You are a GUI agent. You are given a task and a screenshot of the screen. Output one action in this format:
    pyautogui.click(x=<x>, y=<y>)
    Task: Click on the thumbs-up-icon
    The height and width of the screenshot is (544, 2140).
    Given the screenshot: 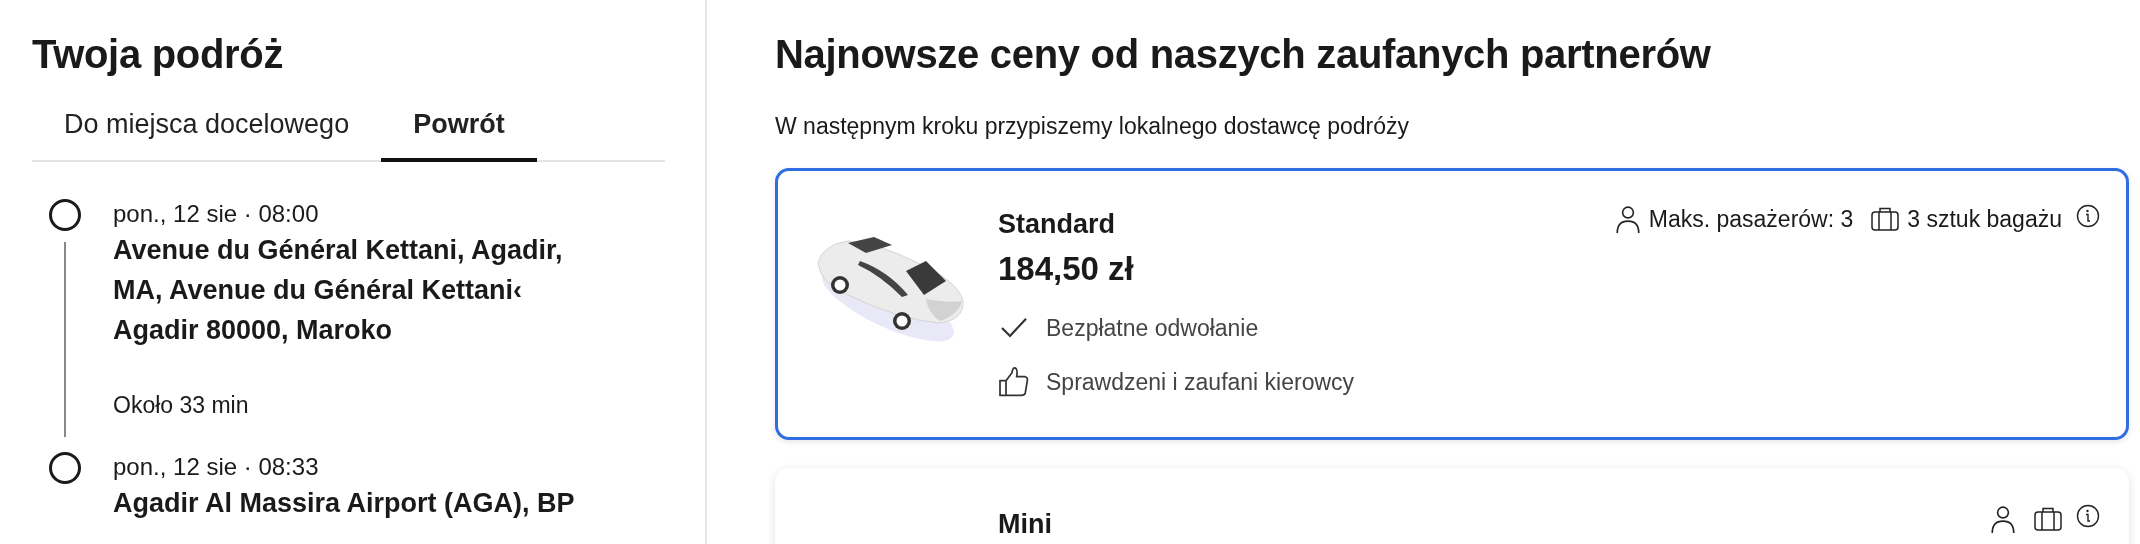 What is the action you would take?
    pyautogui.click(x=1014, y=382)
    